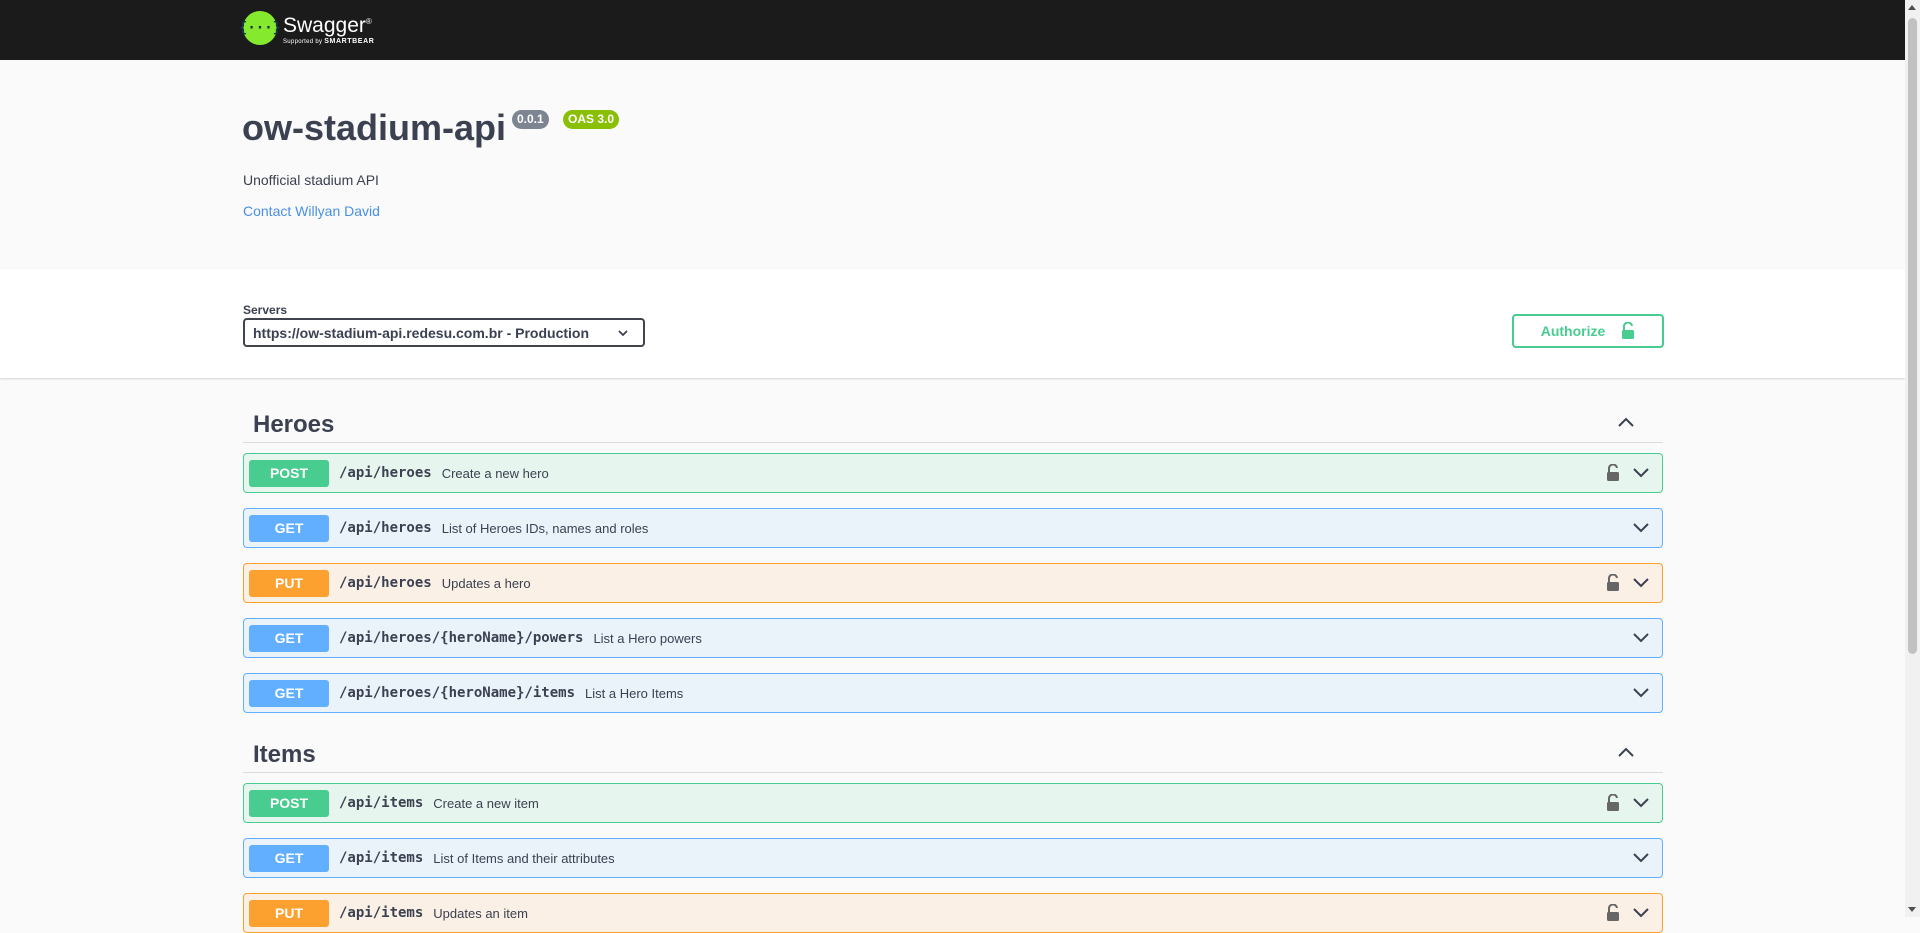  What do you see at coordinates (647, 638) in the screenshot?
I see `operation-summary: List a Hero powers` at bounding box center [647, 638].